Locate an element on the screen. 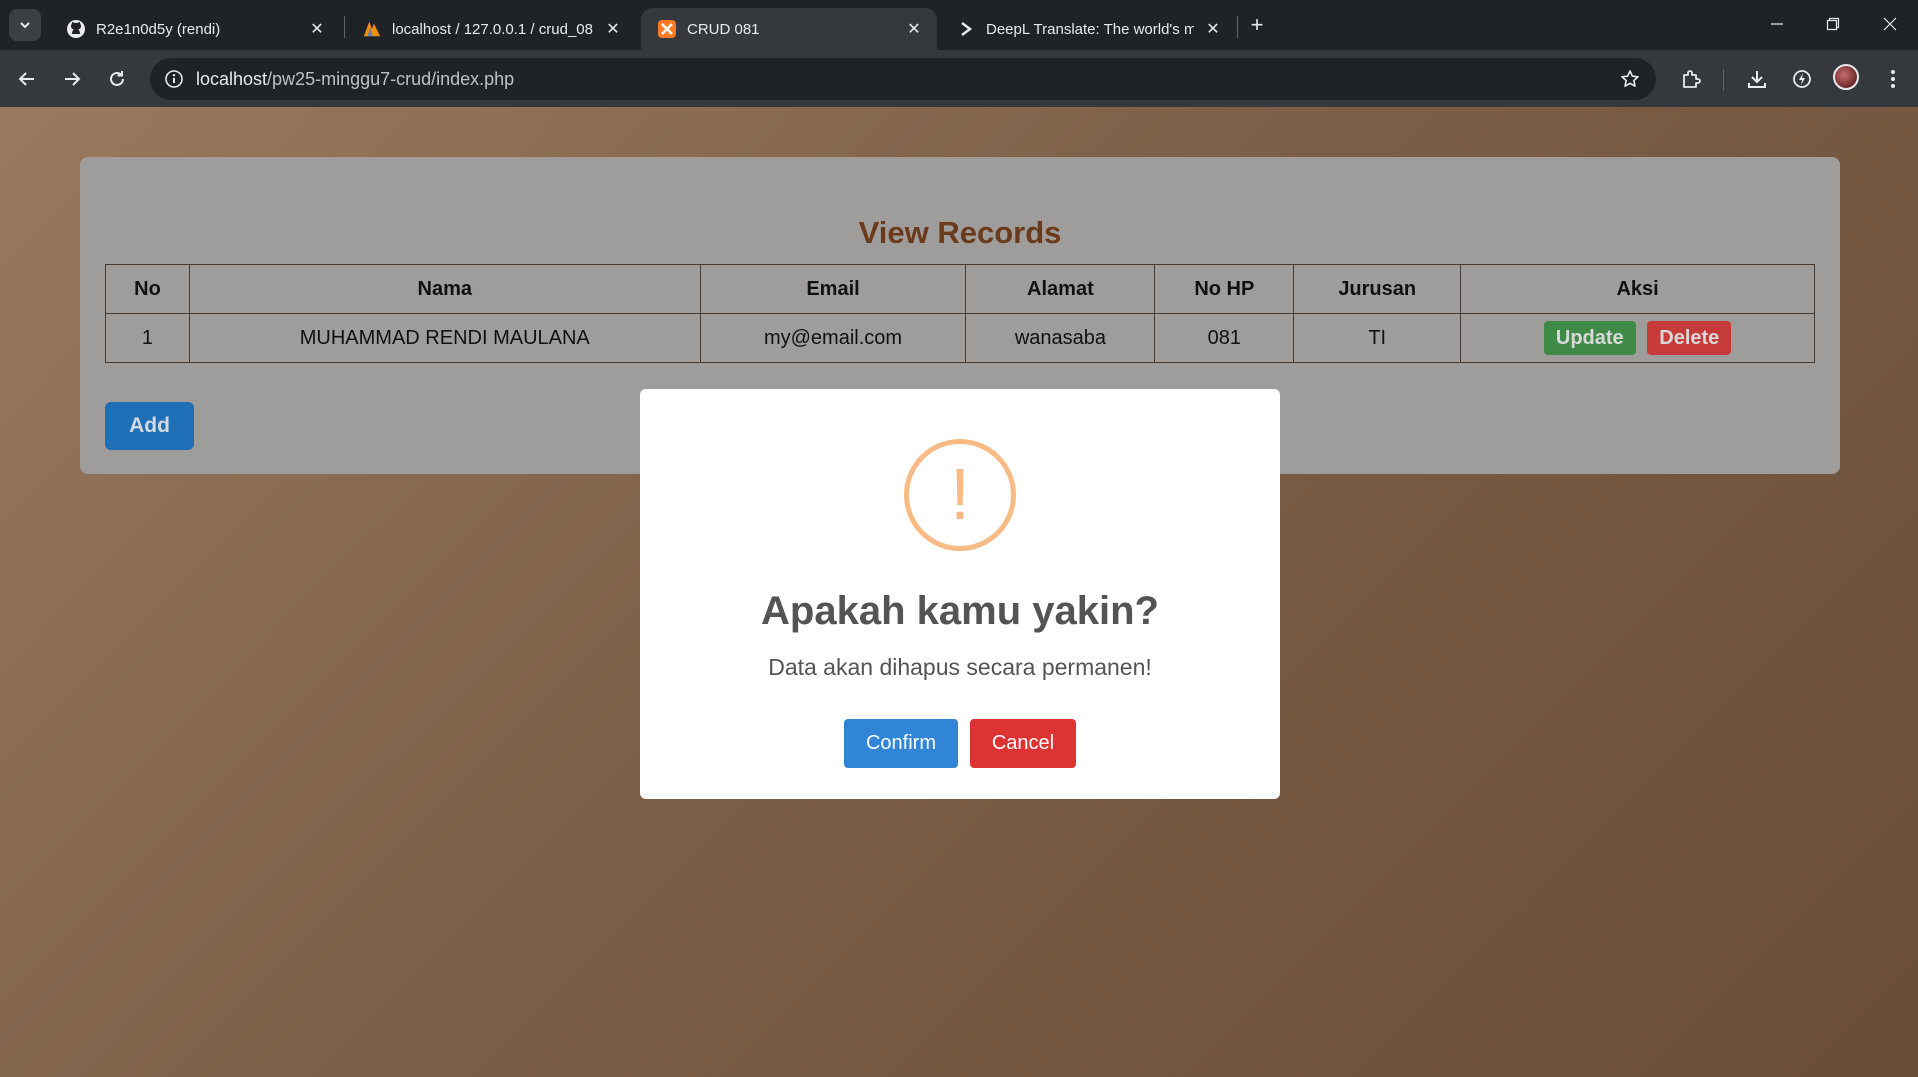  back-button is located at coordinates (27, 79).